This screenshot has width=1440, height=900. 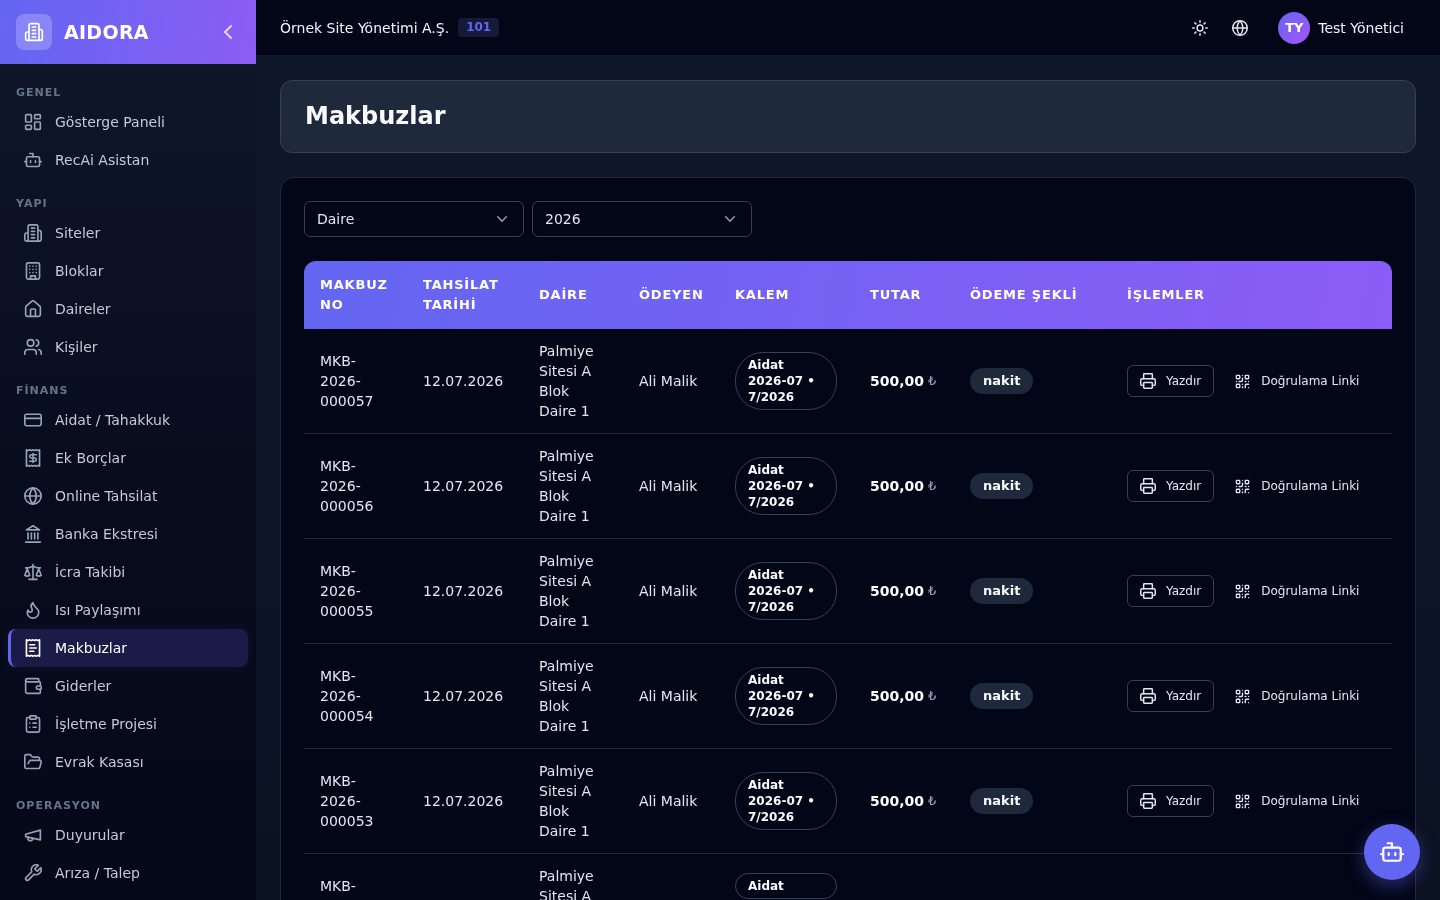 What do you see at coordinates (347, 591) in the screenshot?
I see `receipt-number: MKB-2026-000055` at bounding box center [347, 591].